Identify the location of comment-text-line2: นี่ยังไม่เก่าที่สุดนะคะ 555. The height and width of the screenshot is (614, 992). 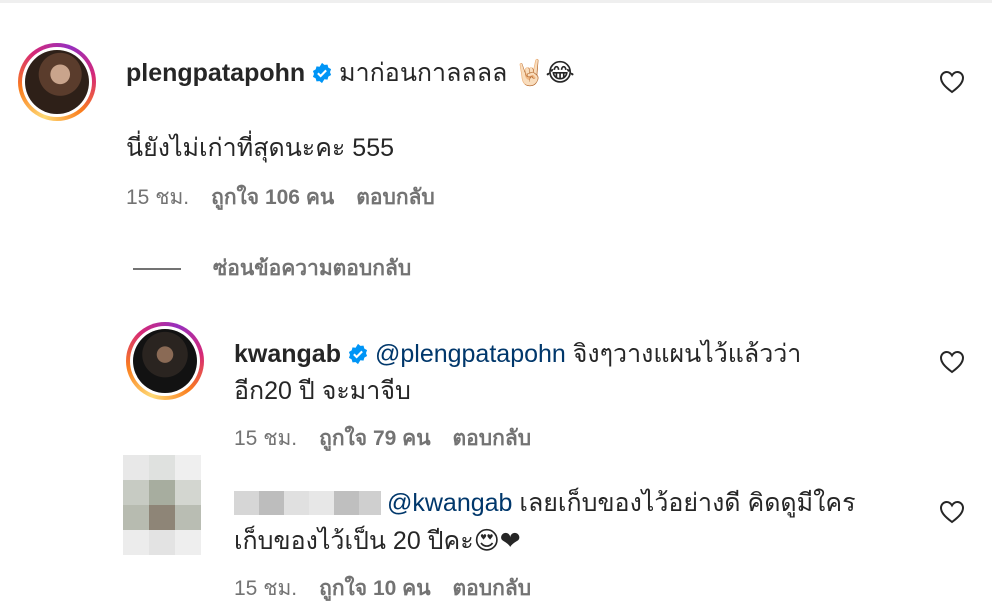
(260, 148).